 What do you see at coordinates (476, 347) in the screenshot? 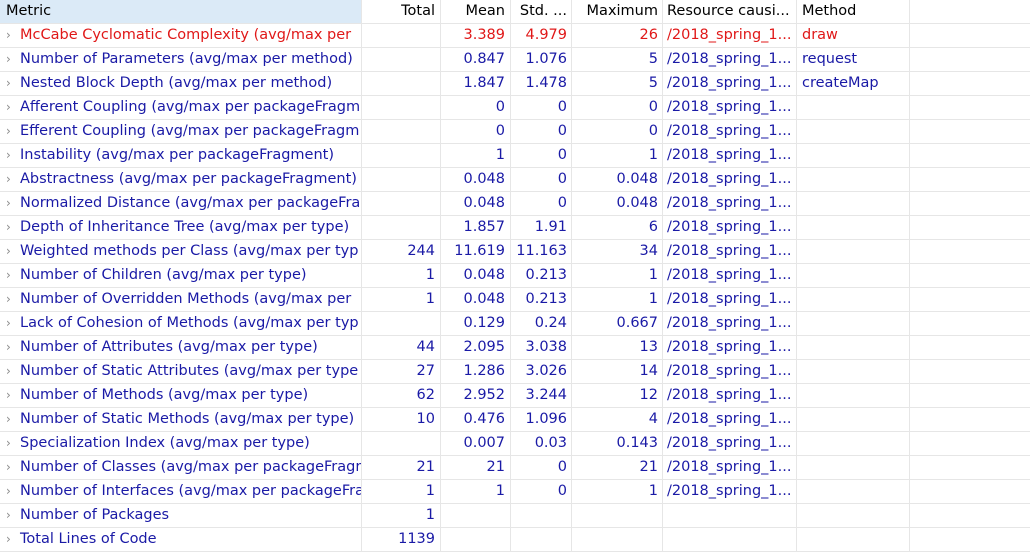
I see `mean-cell: 2.095` at bounding box center [476, 347].